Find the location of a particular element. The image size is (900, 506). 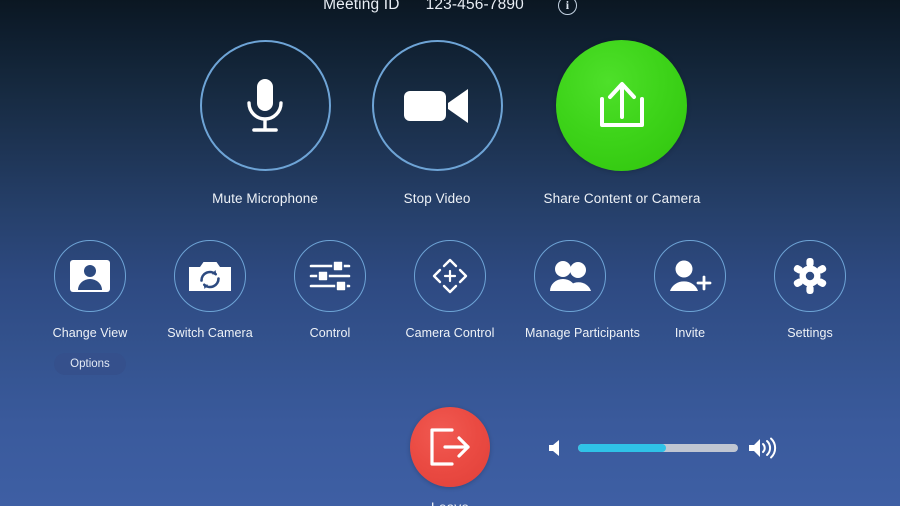

volume-track is located at coordinates (658, 448).